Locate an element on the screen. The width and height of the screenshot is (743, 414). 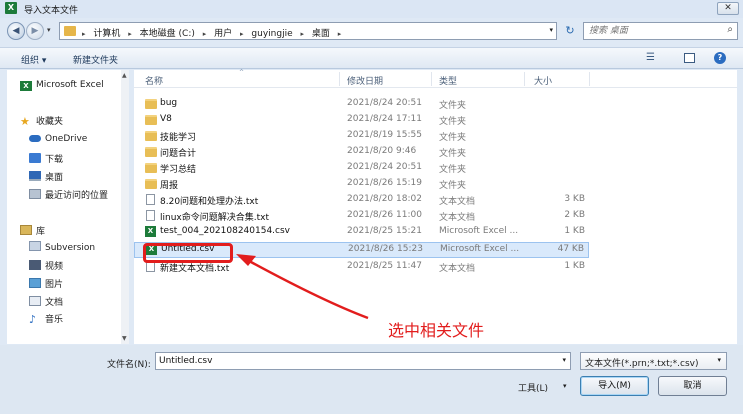
file-row: bug 2021/8/24 20:51 文件夹 is located at coordinates (361, 104).